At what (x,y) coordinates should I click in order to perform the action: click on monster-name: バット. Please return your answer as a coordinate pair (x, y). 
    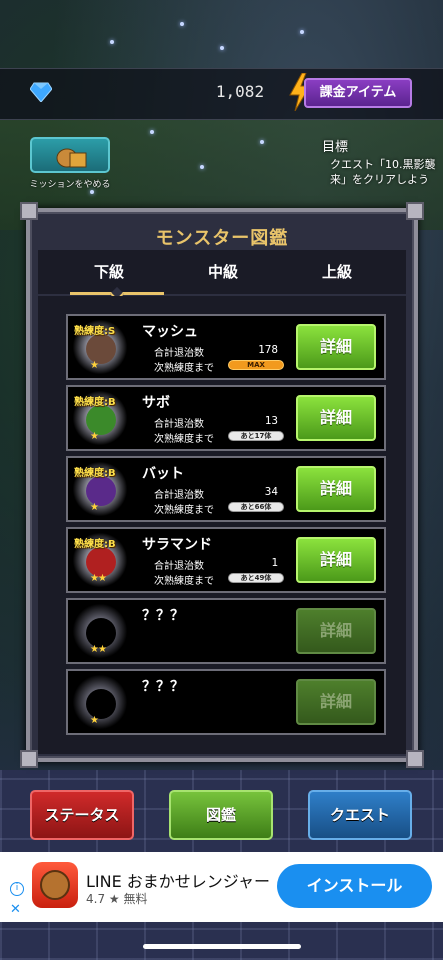
    Looking at the image, I should click on (163, 474).